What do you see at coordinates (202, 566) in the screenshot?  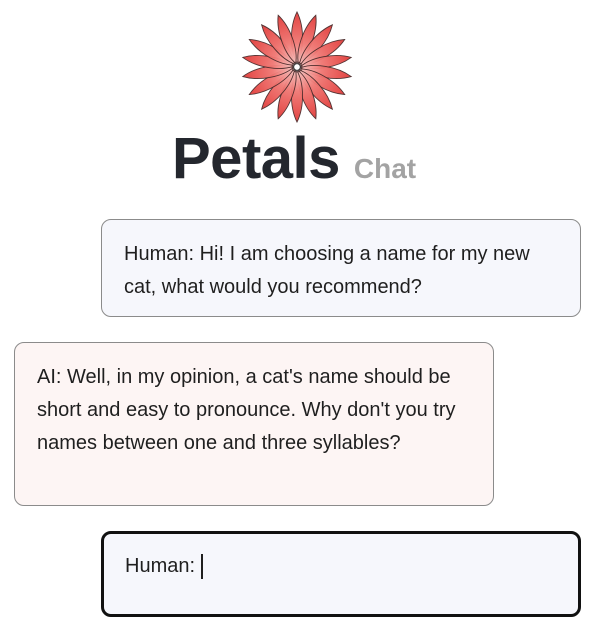 I see `text-caret` at bounding box center [202, 566].